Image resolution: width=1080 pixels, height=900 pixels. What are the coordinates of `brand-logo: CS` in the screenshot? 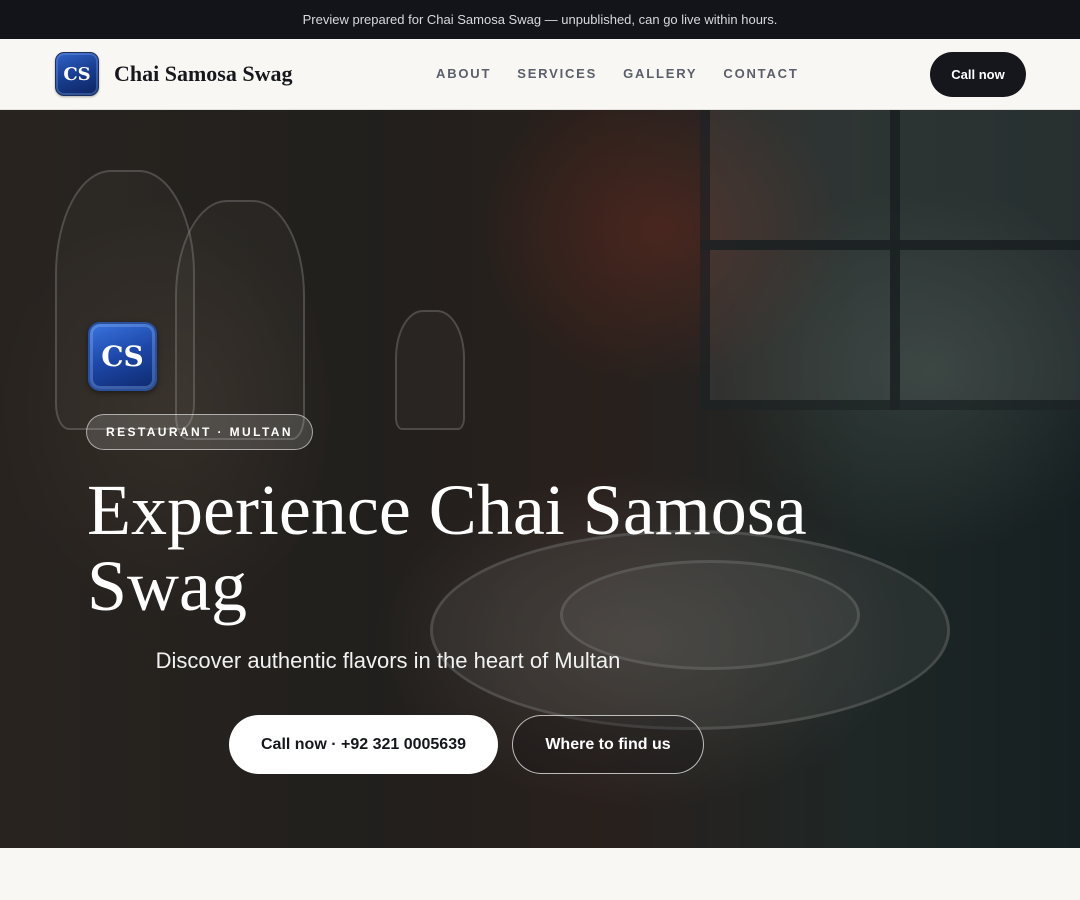 It's located at (77, 74).